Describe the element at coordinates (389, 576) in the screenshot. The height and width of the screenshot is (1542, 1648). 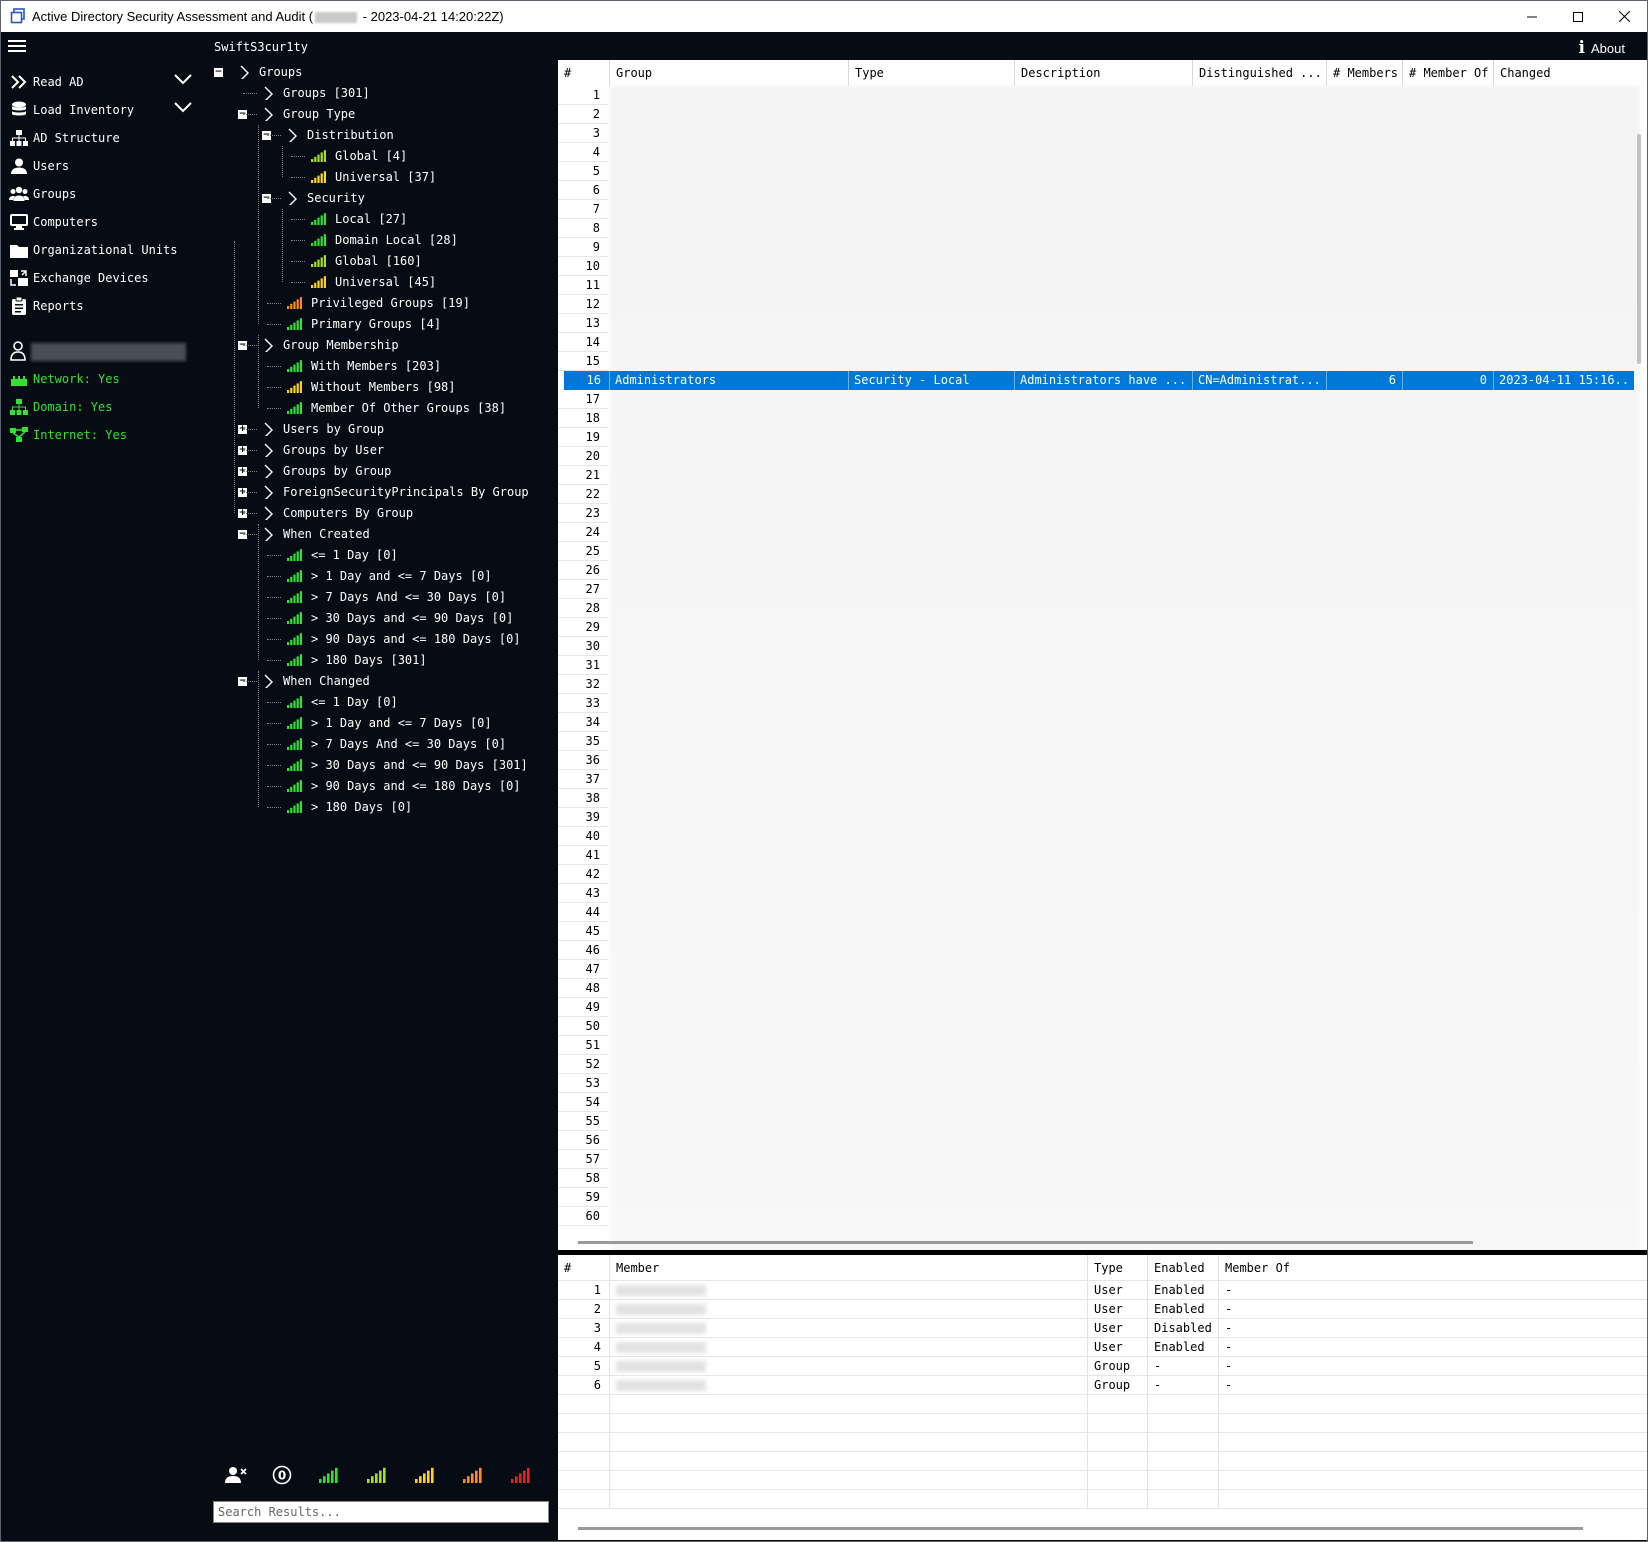
I see `tree-node: > 1 Day and <= 7 Days [0]` at that location.